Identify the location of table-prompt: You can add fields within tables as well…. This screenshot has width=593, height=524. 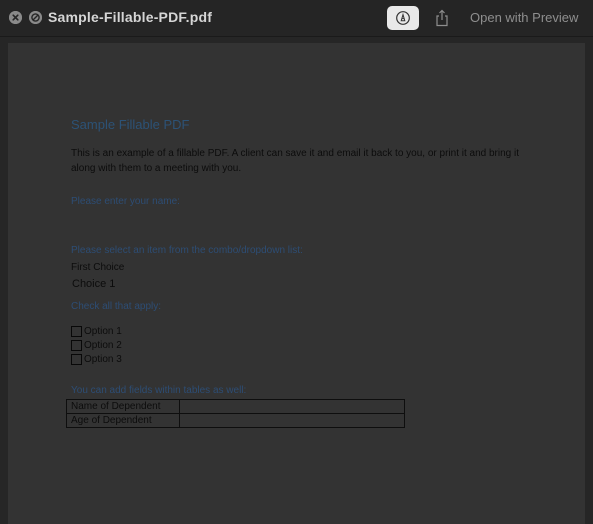
(159, 390).